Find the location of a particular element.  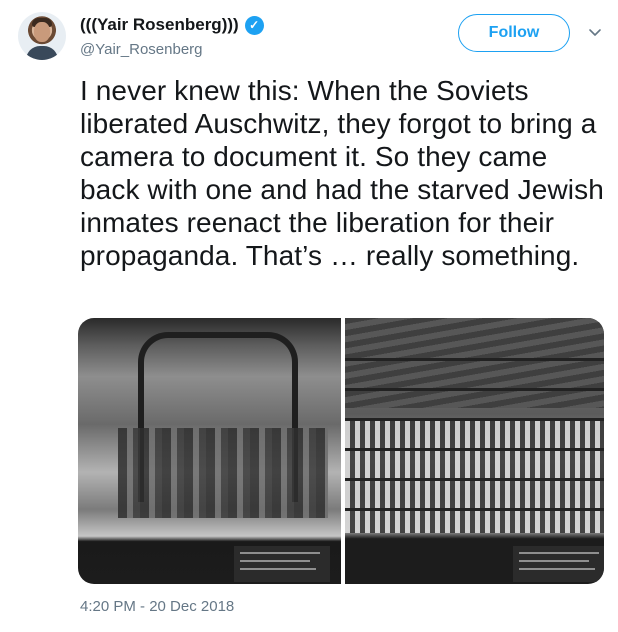

author-block: (((Yair Rosenberg))) ✓ @Yair_Rosenberg is located at coordinates (172, 36).